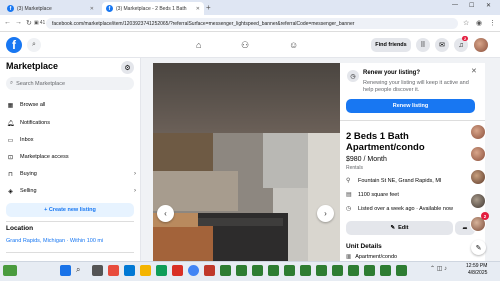 The width and height of the screenshot is (500, 281). I want to click on browser-tab-marketplace: f (3) Marketplace ✕, so click(50, 8).